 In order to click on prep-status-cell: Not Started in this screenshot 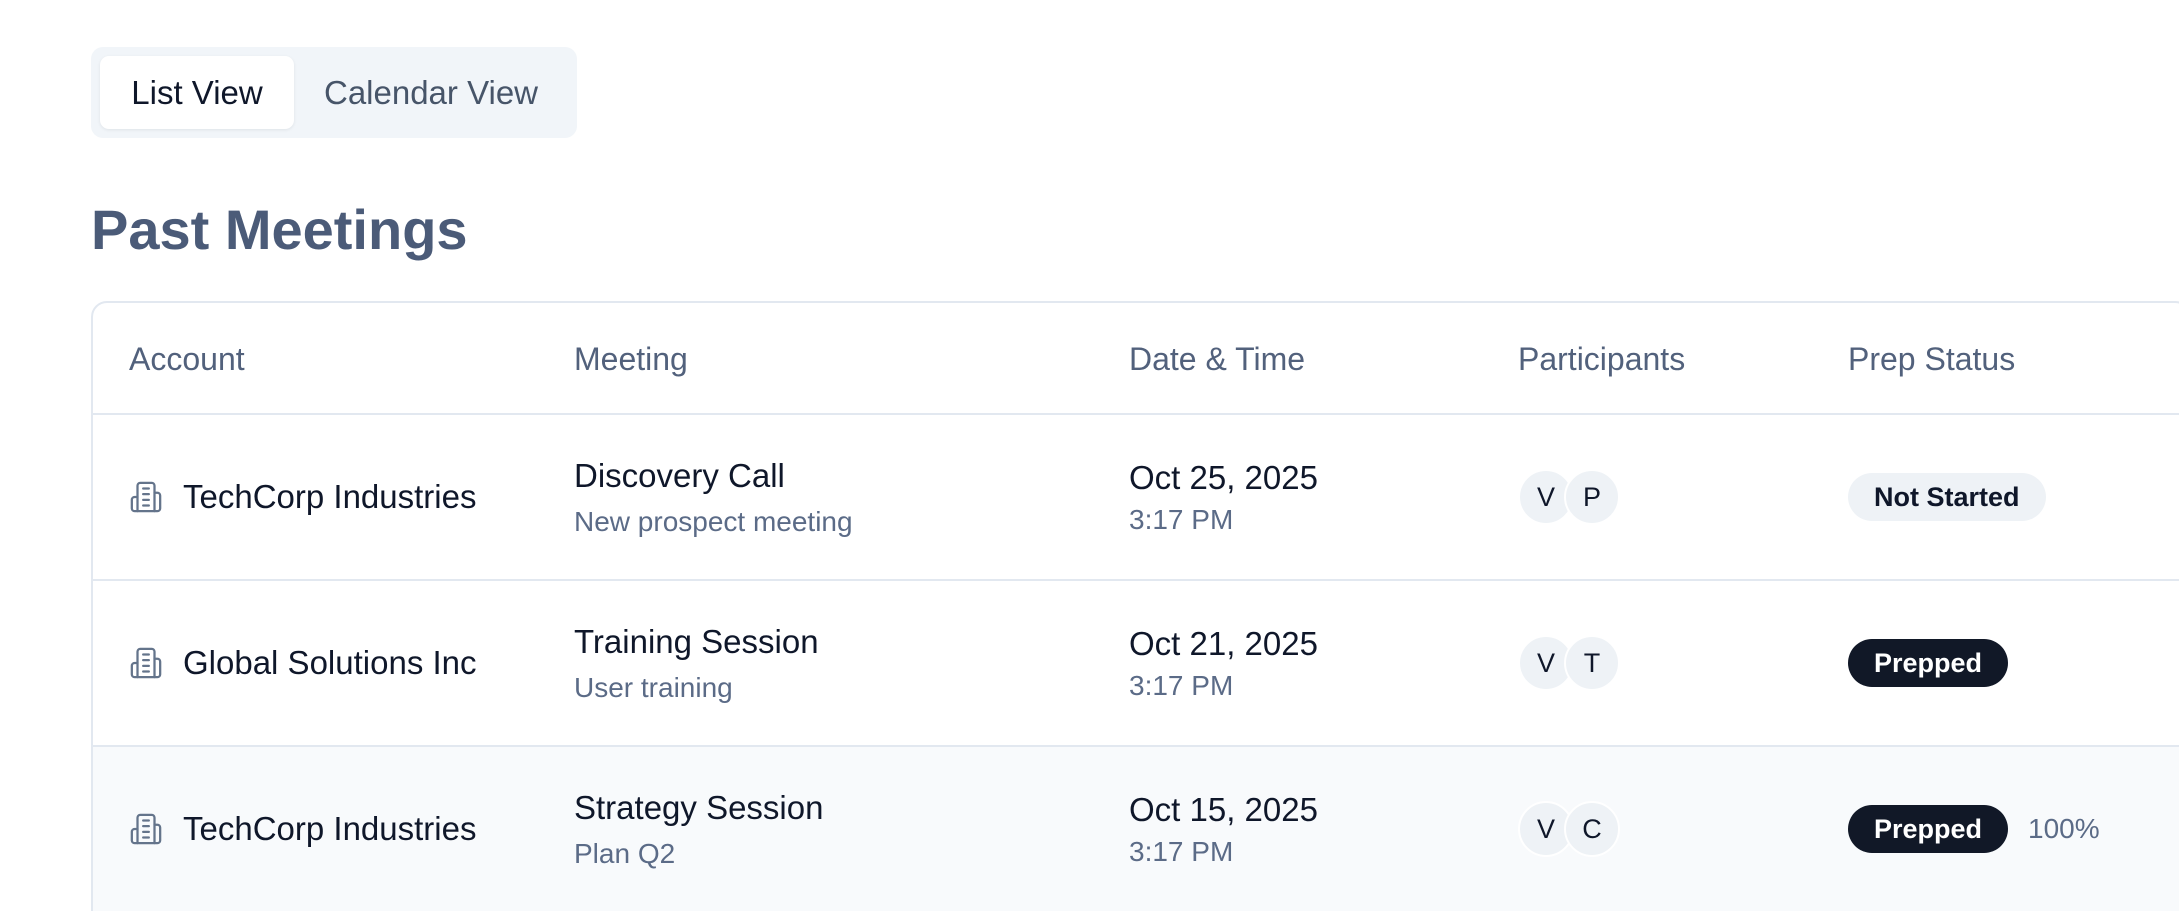, I will do `click(1947, 497)`.